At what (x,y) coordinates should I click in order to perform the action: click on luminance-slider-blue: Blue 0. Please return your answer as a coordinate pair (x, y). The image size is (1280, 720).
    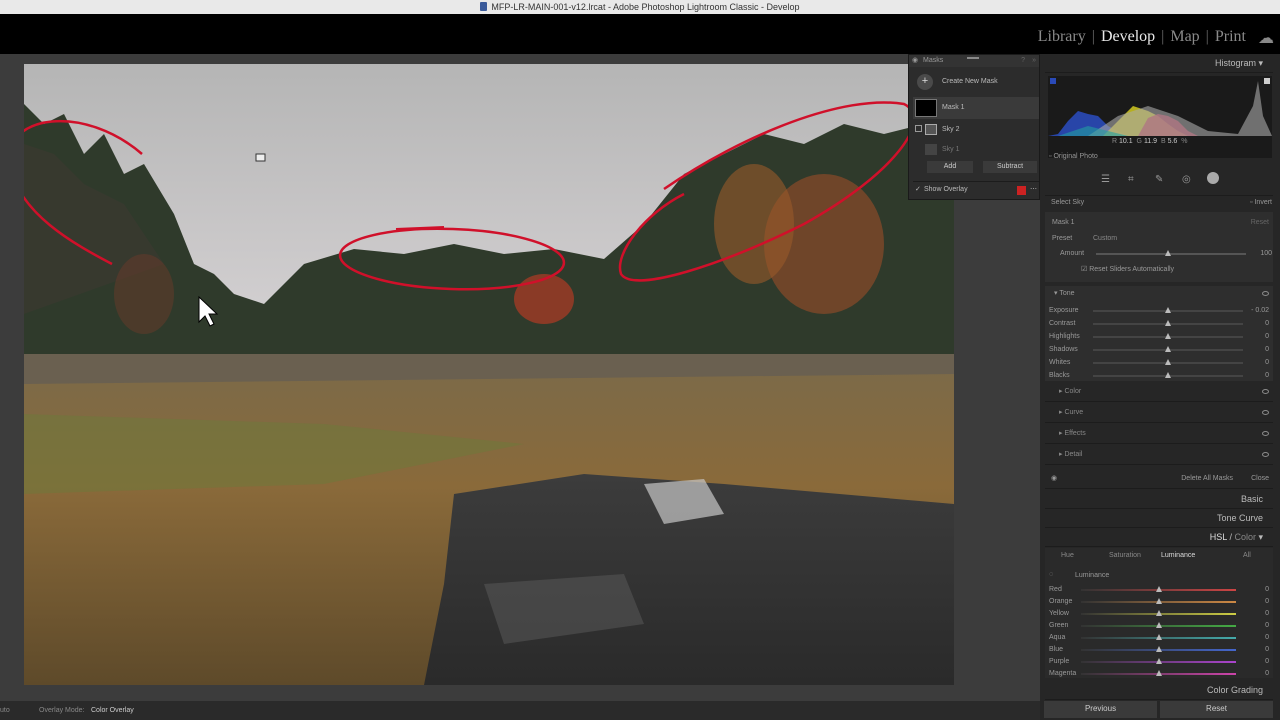
    Looking at the image, I should click on (1159, 650).